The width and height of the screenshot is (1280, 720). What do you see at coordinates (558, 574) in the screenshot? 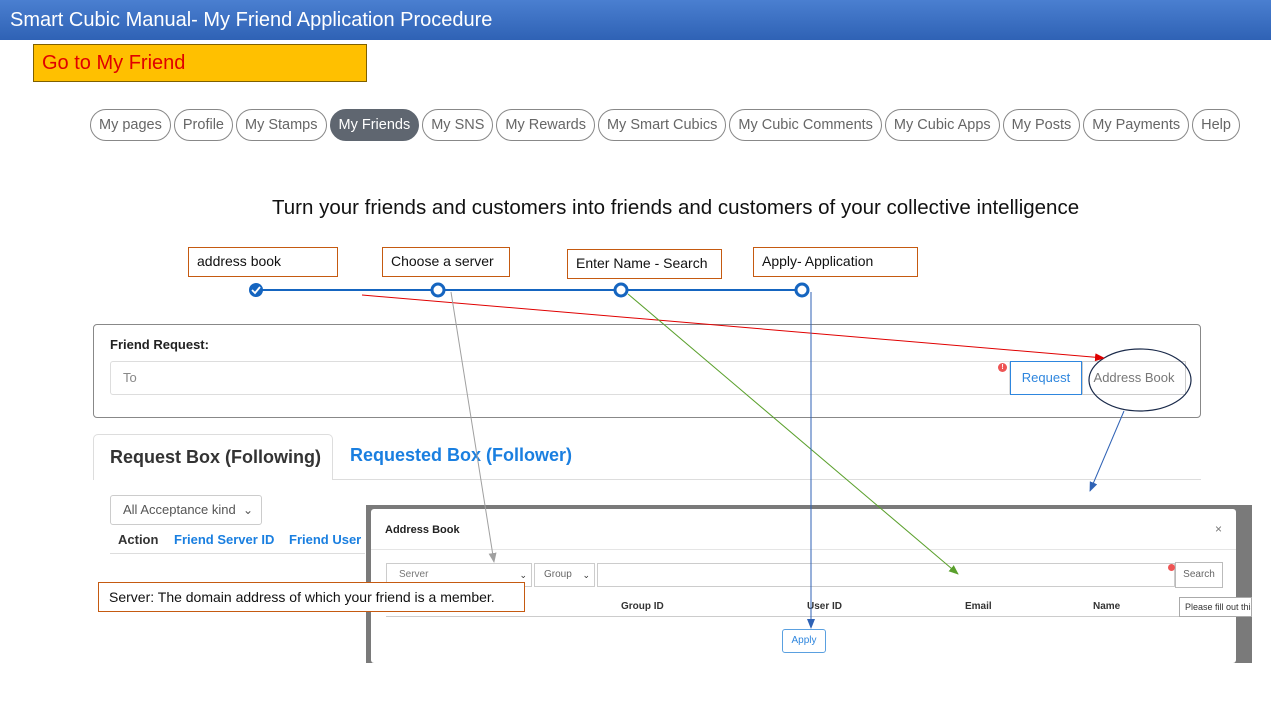
I see `group-select-value: Group` at bounding box center [558, 574].